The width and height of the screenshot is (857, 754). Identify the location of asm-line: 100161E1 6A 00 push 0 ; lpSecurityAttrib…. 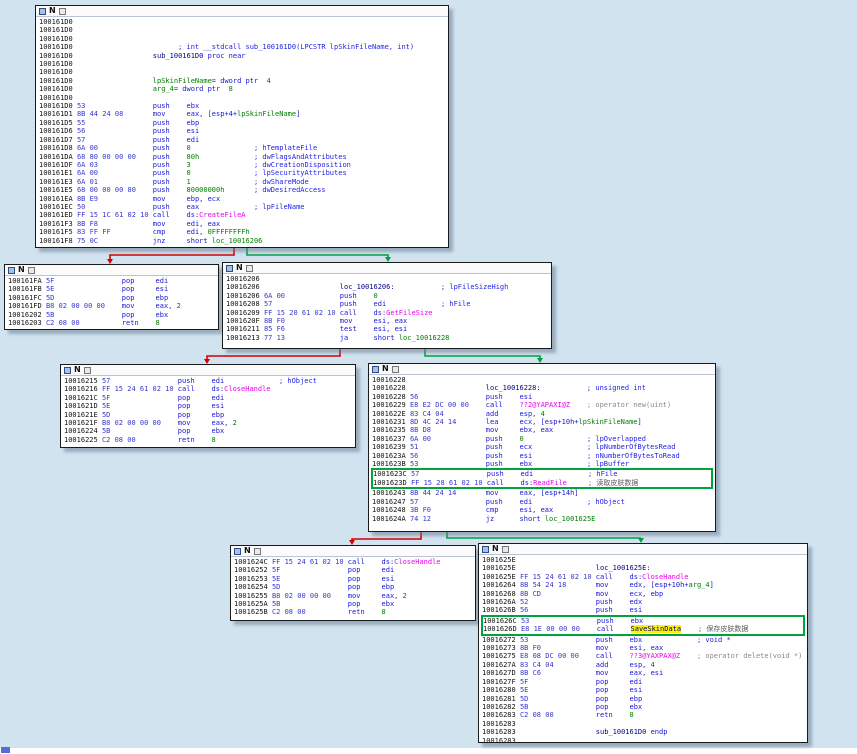
(243, 173).